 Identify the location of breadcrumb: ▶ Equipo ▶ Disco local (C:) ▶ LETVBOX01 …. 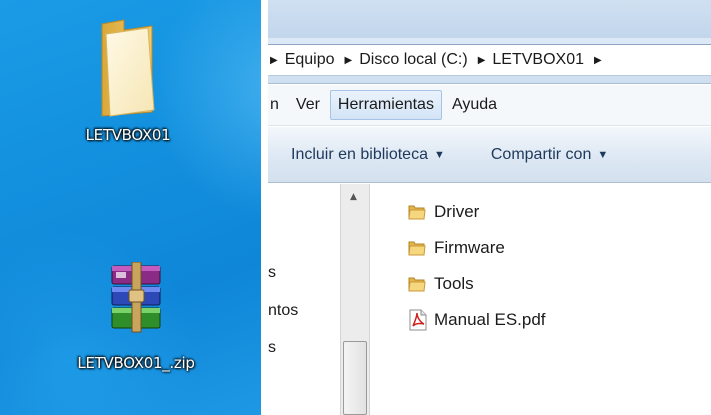
(489, 60).